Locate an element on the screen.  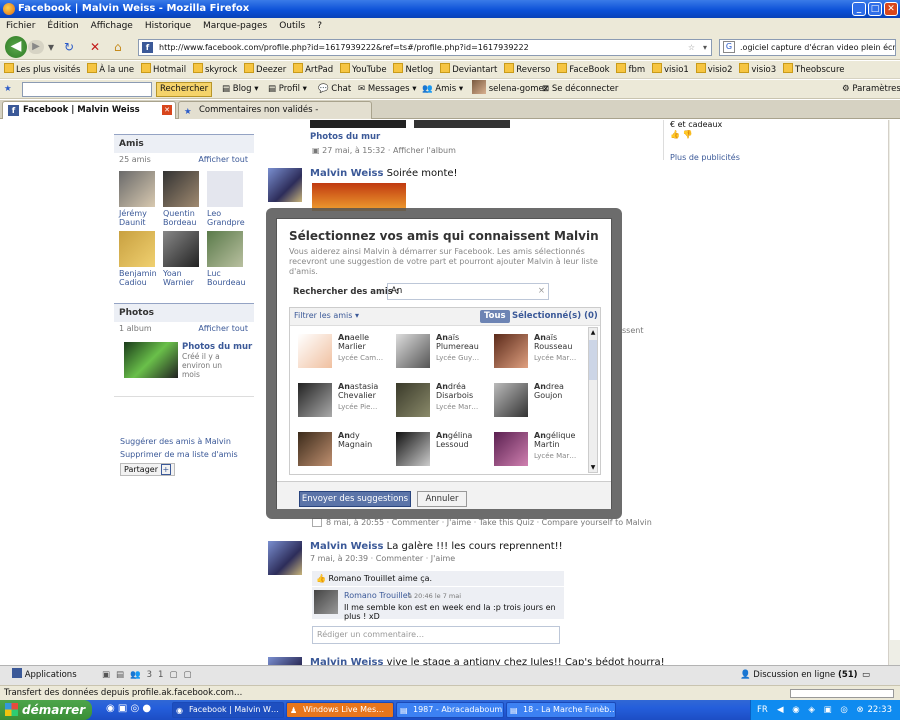
blog-menu: ▤ Blog ▾ is located at coordinates (240, 89).